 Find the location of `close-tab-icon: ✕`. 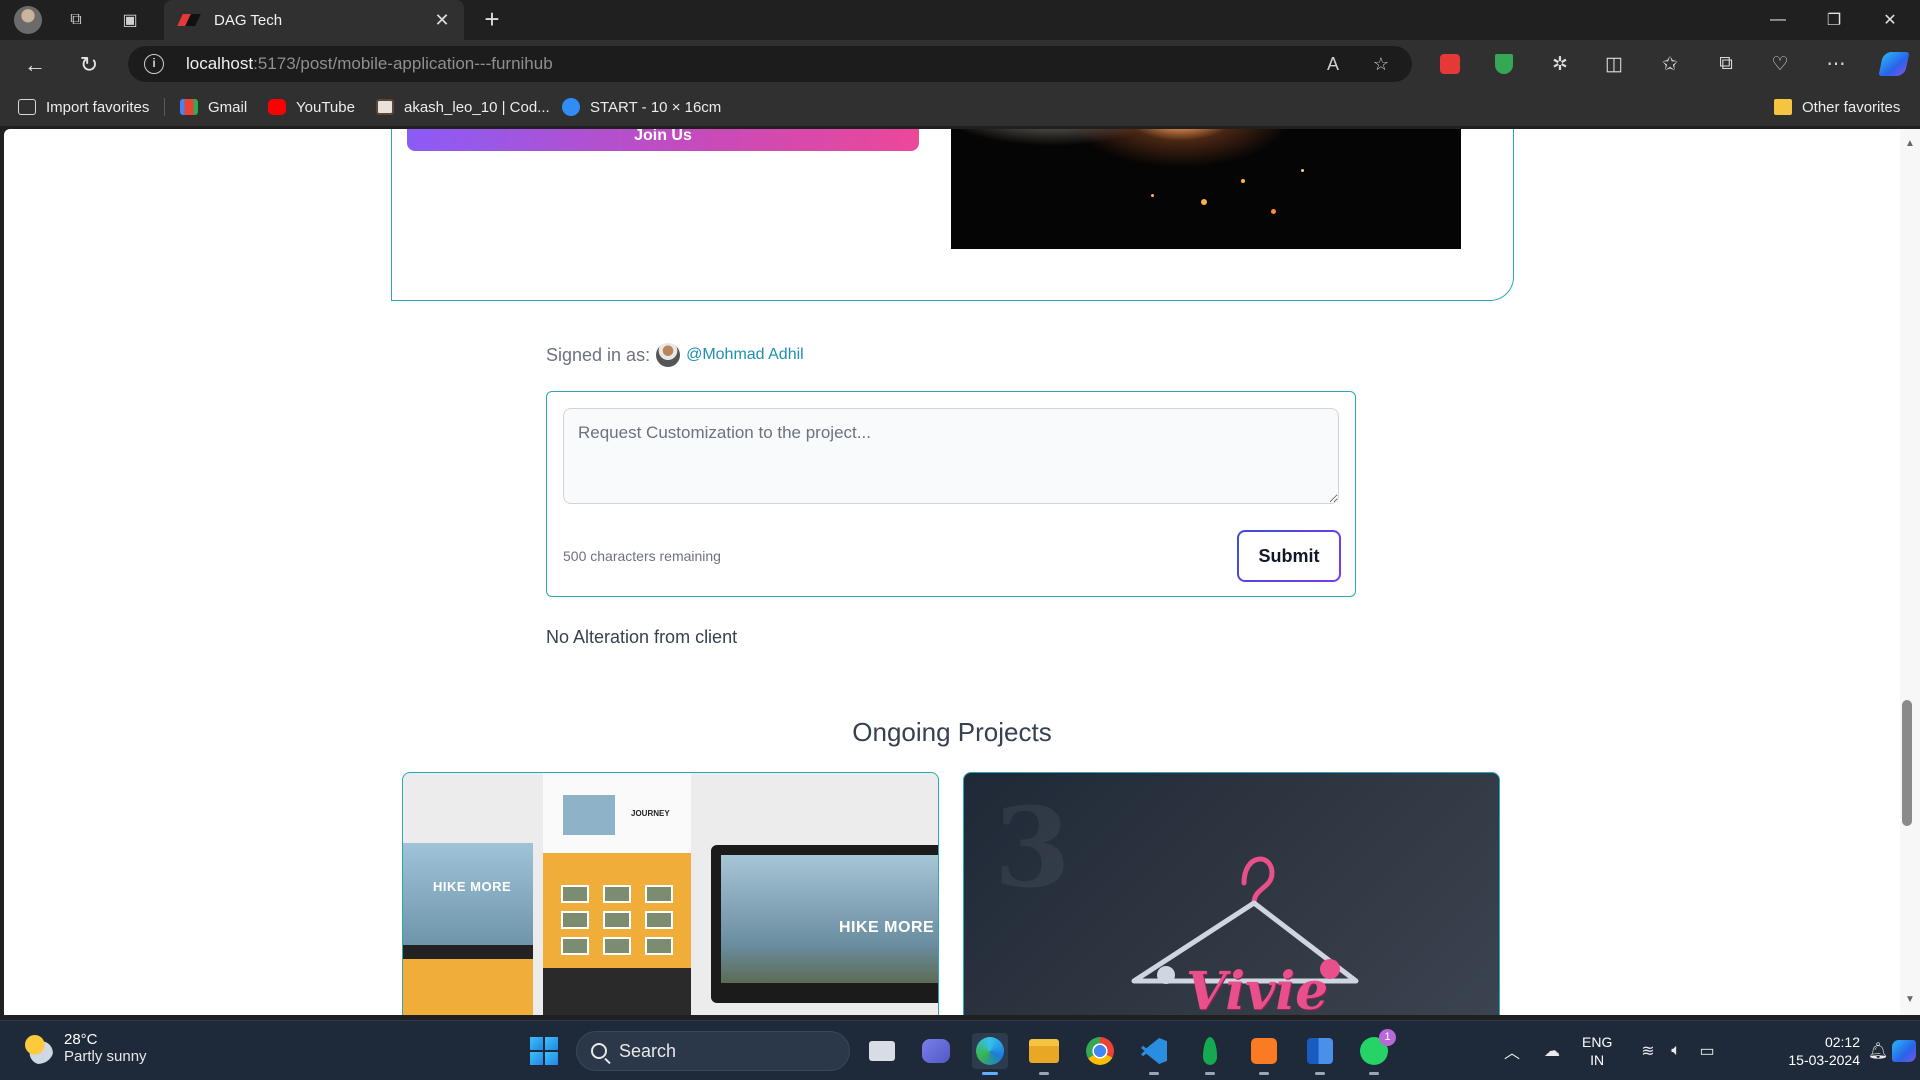

close-tab-icon: ✕ is located at coordinates (442, 20).